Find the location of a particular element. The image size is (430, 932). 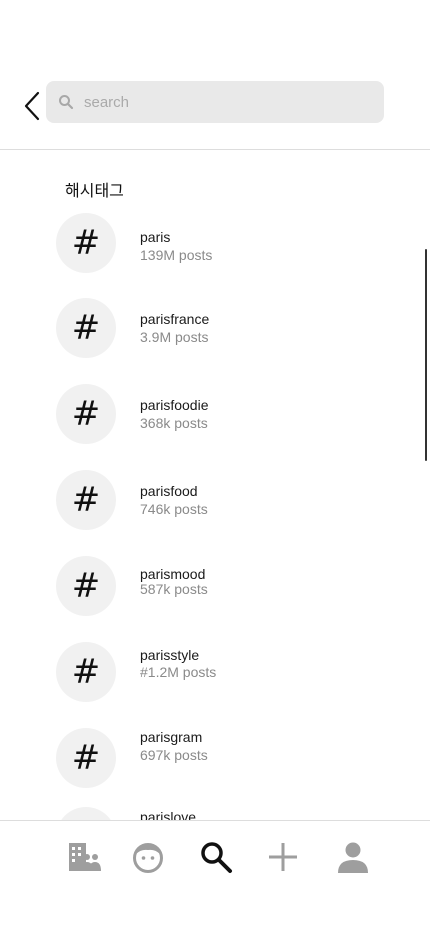

hashtag-post-count: 139M posts is located at coordinates (176, 255).